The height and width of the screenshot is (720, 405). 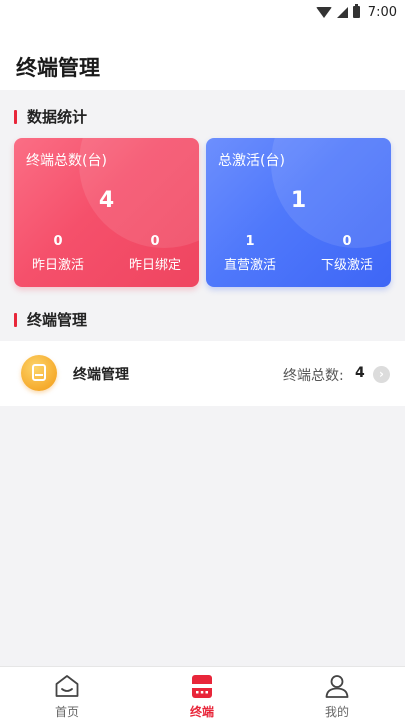 I want to click on nav-label-mine: 我的, so click(x=336, y=712).